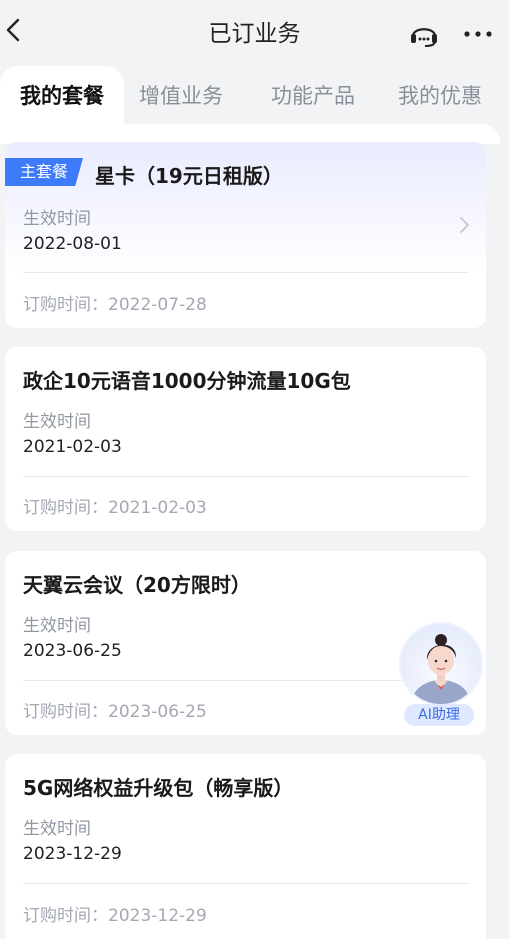  I want to click on effective-date: 2021-02-03, so click(72, 447).